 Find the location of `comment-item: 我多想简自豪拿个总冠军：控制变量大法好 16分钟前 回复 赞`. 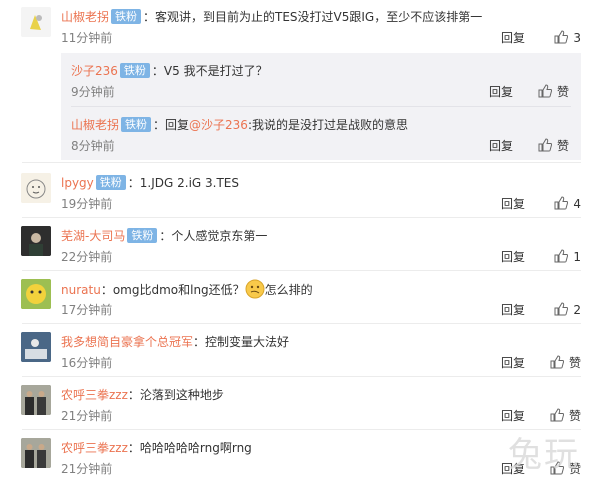

comment-item: 我多想简自豪拿个总冠军：控制变量大法好 16分钟前 回复 赞 is located at coordinates (299, 354).